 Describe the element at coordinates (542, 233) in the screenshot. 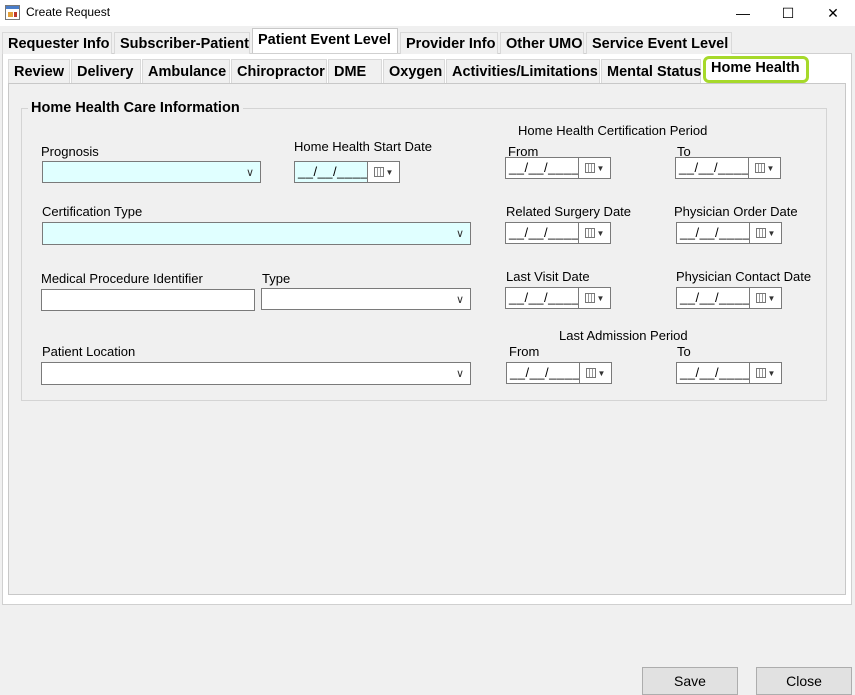

I see `related-surgery-field: __/__/____` at that location.